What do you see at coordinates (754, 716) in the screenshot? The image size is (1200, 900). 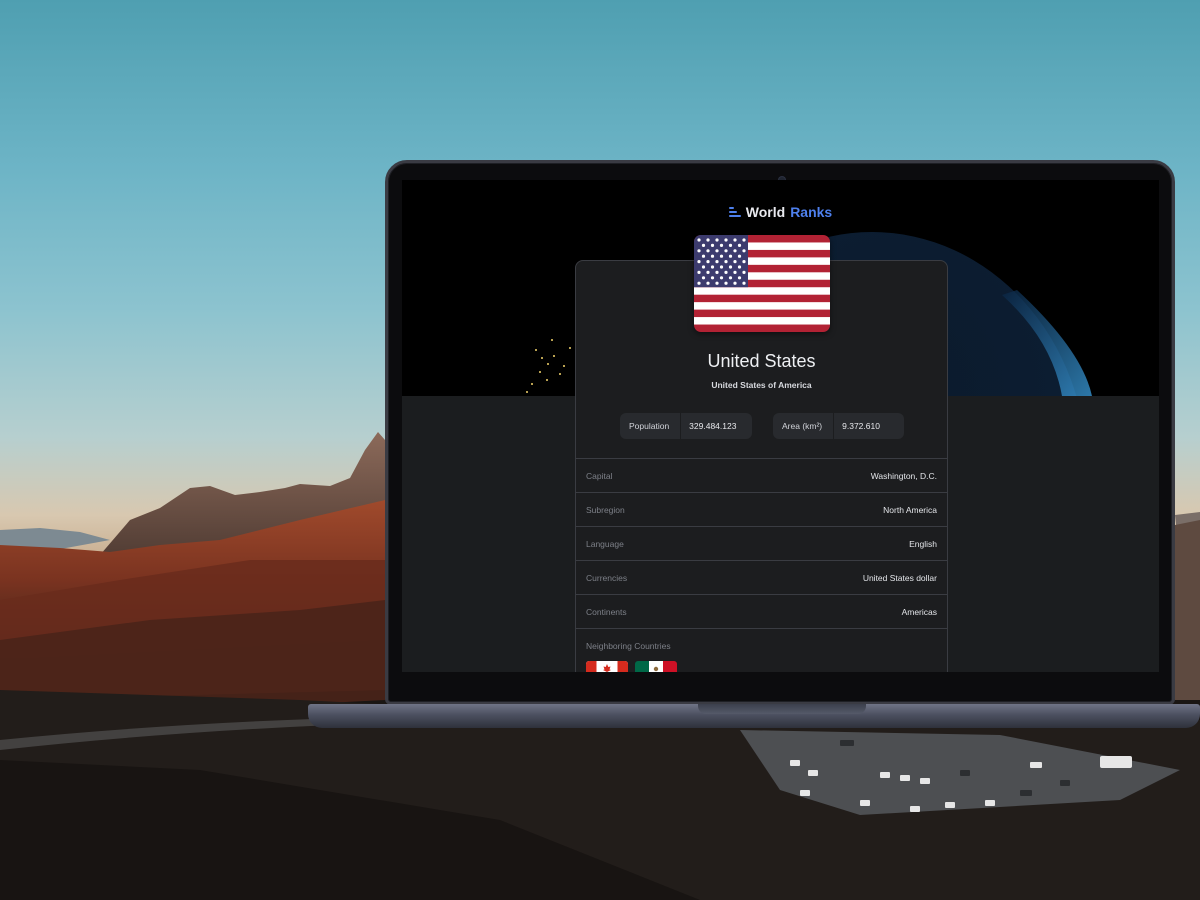 I see `laptop-base` at bounding box center [754, 716].